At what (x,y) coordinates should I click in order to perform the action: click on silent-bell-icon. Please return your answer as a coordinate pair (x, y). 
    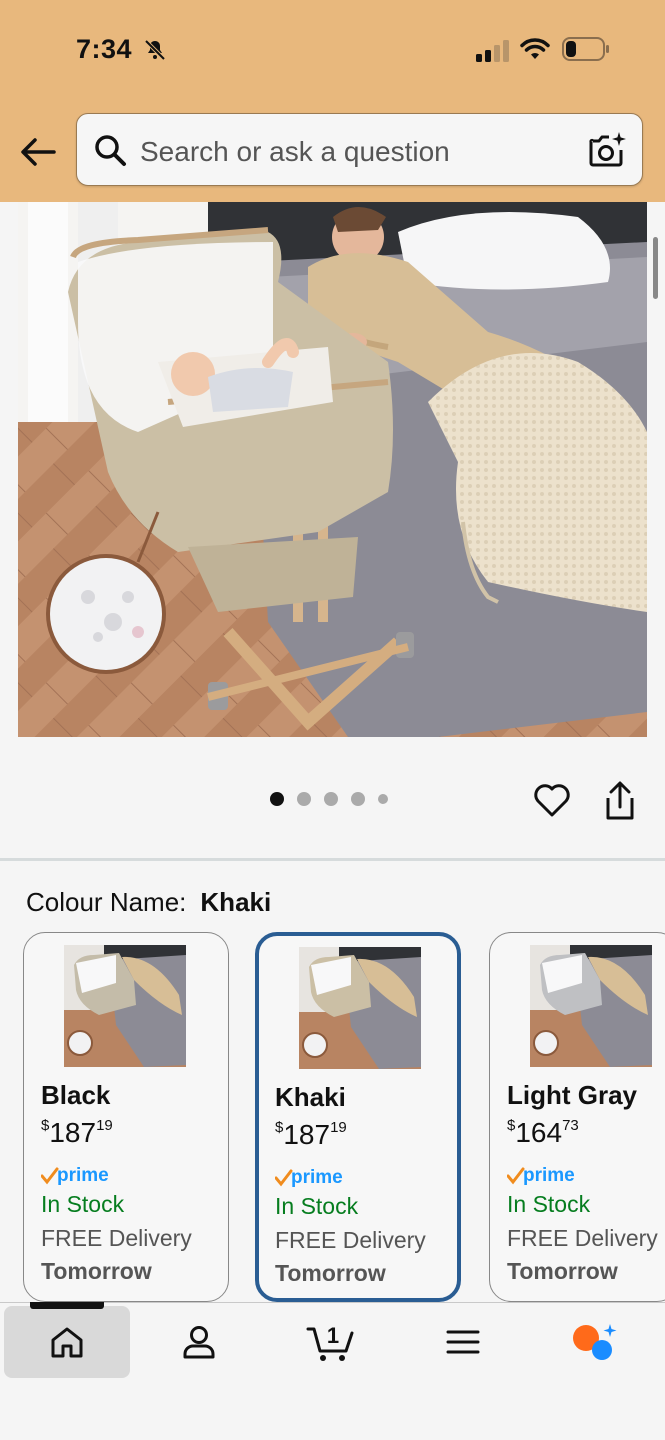
    Looking at the image, I should click on (155, 50).